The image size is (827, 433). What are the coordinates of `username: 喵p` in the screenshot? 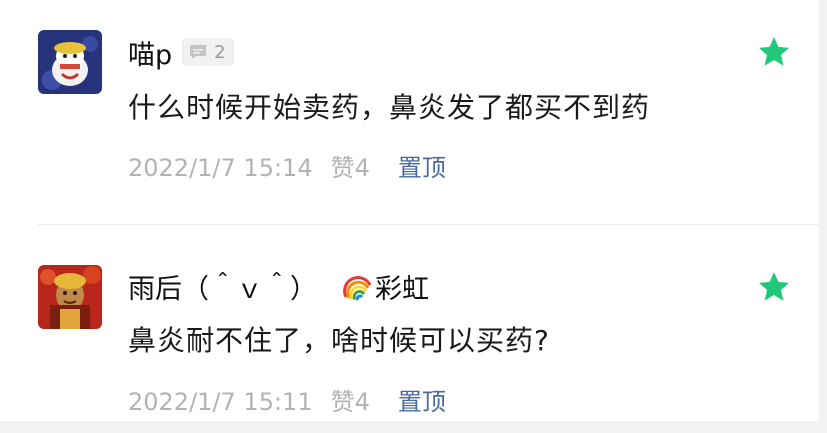 It's located at (150, 52).